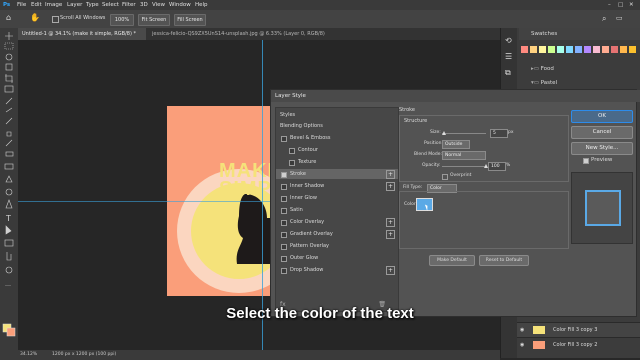  I want to click on menu-select: Select, so click(110, 5).